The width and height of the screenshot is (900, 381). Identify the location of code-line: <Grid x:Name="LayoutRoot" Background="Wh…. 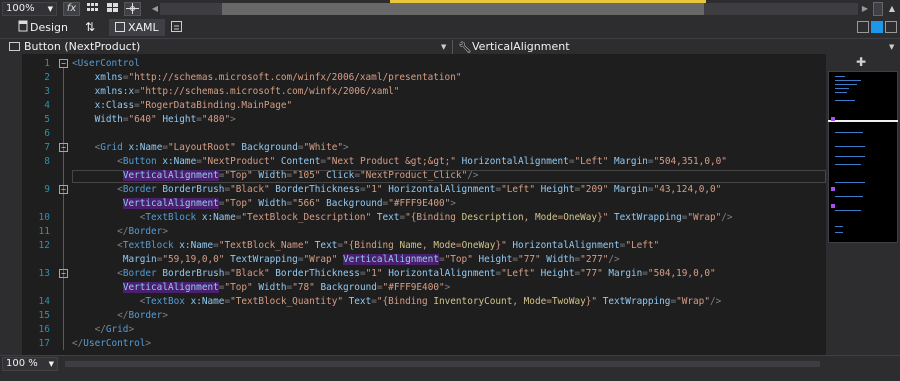
(210, 147).